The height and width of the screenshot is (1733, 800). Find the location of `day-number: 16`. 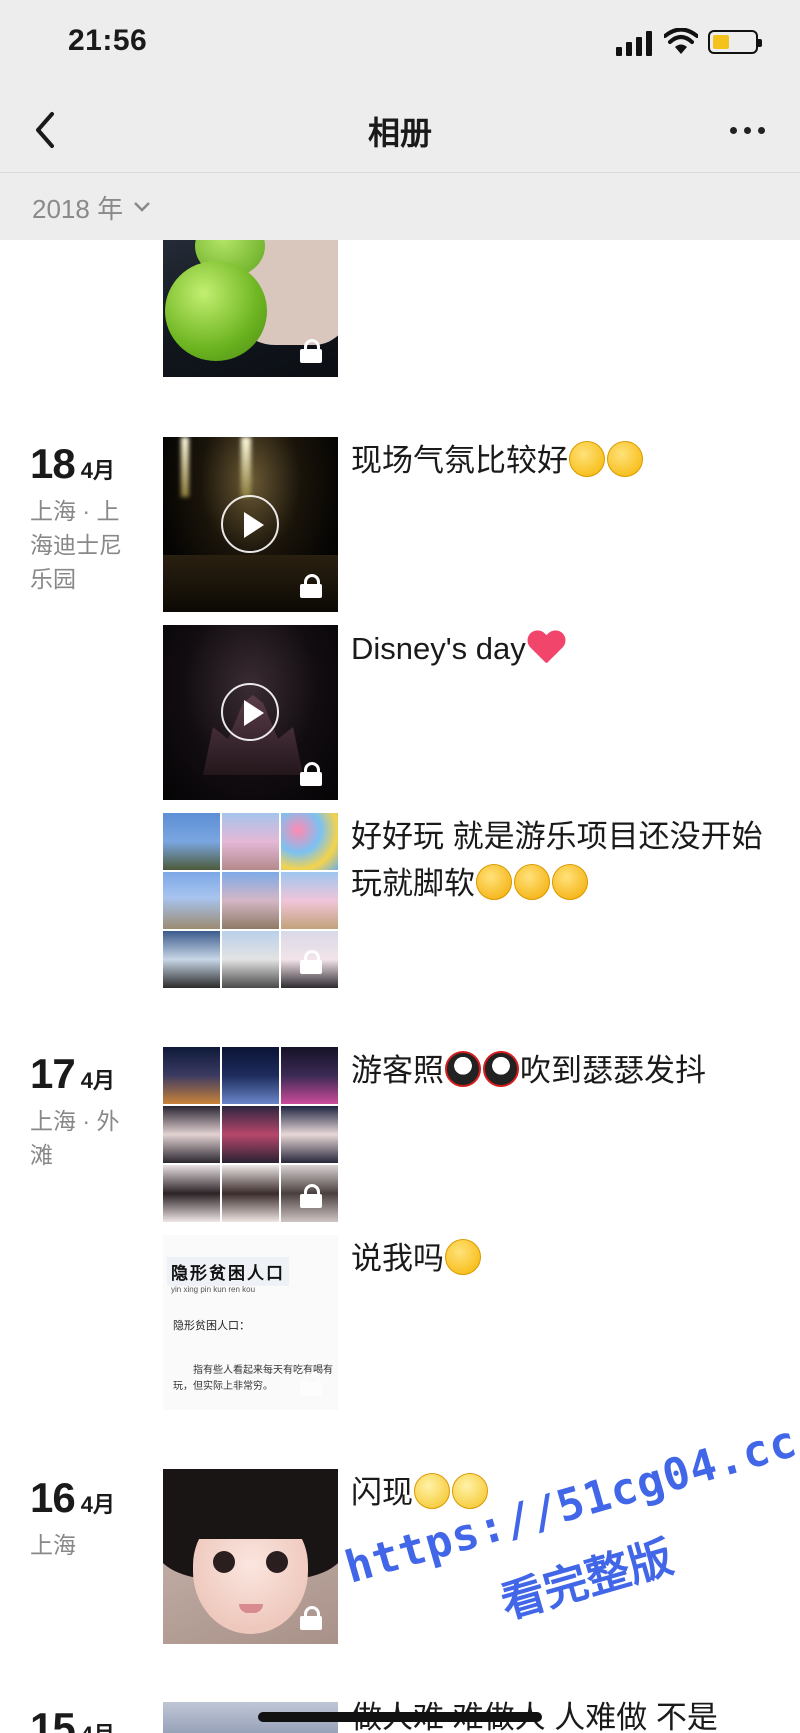

day-number: 16 is located at coordinates (53, 1497).